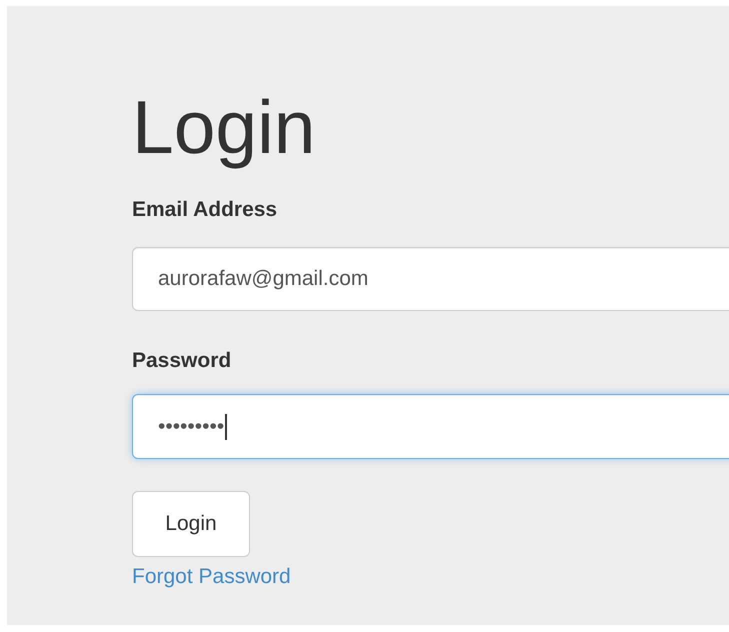 This screenshot has height=632, width=729. What do you see at coordinates (430, 279) in the screenshot?
I see `email-field: aurorafaw@gmail.com` at bounding box center [430, 279].